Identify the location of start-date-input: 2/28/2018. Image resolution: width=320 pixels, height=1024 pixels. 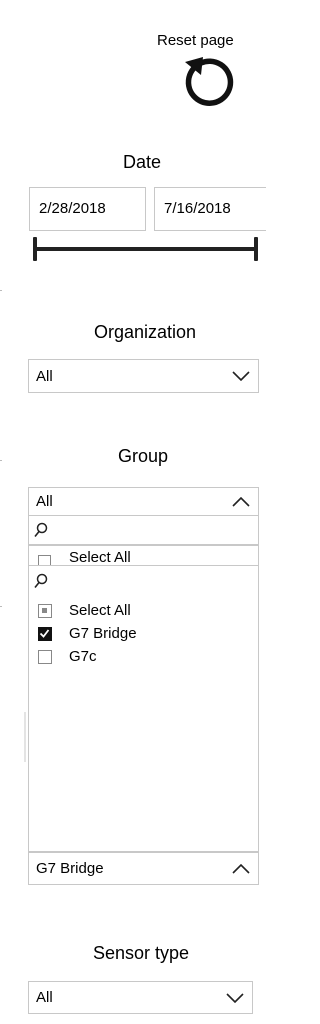
(87, 209).